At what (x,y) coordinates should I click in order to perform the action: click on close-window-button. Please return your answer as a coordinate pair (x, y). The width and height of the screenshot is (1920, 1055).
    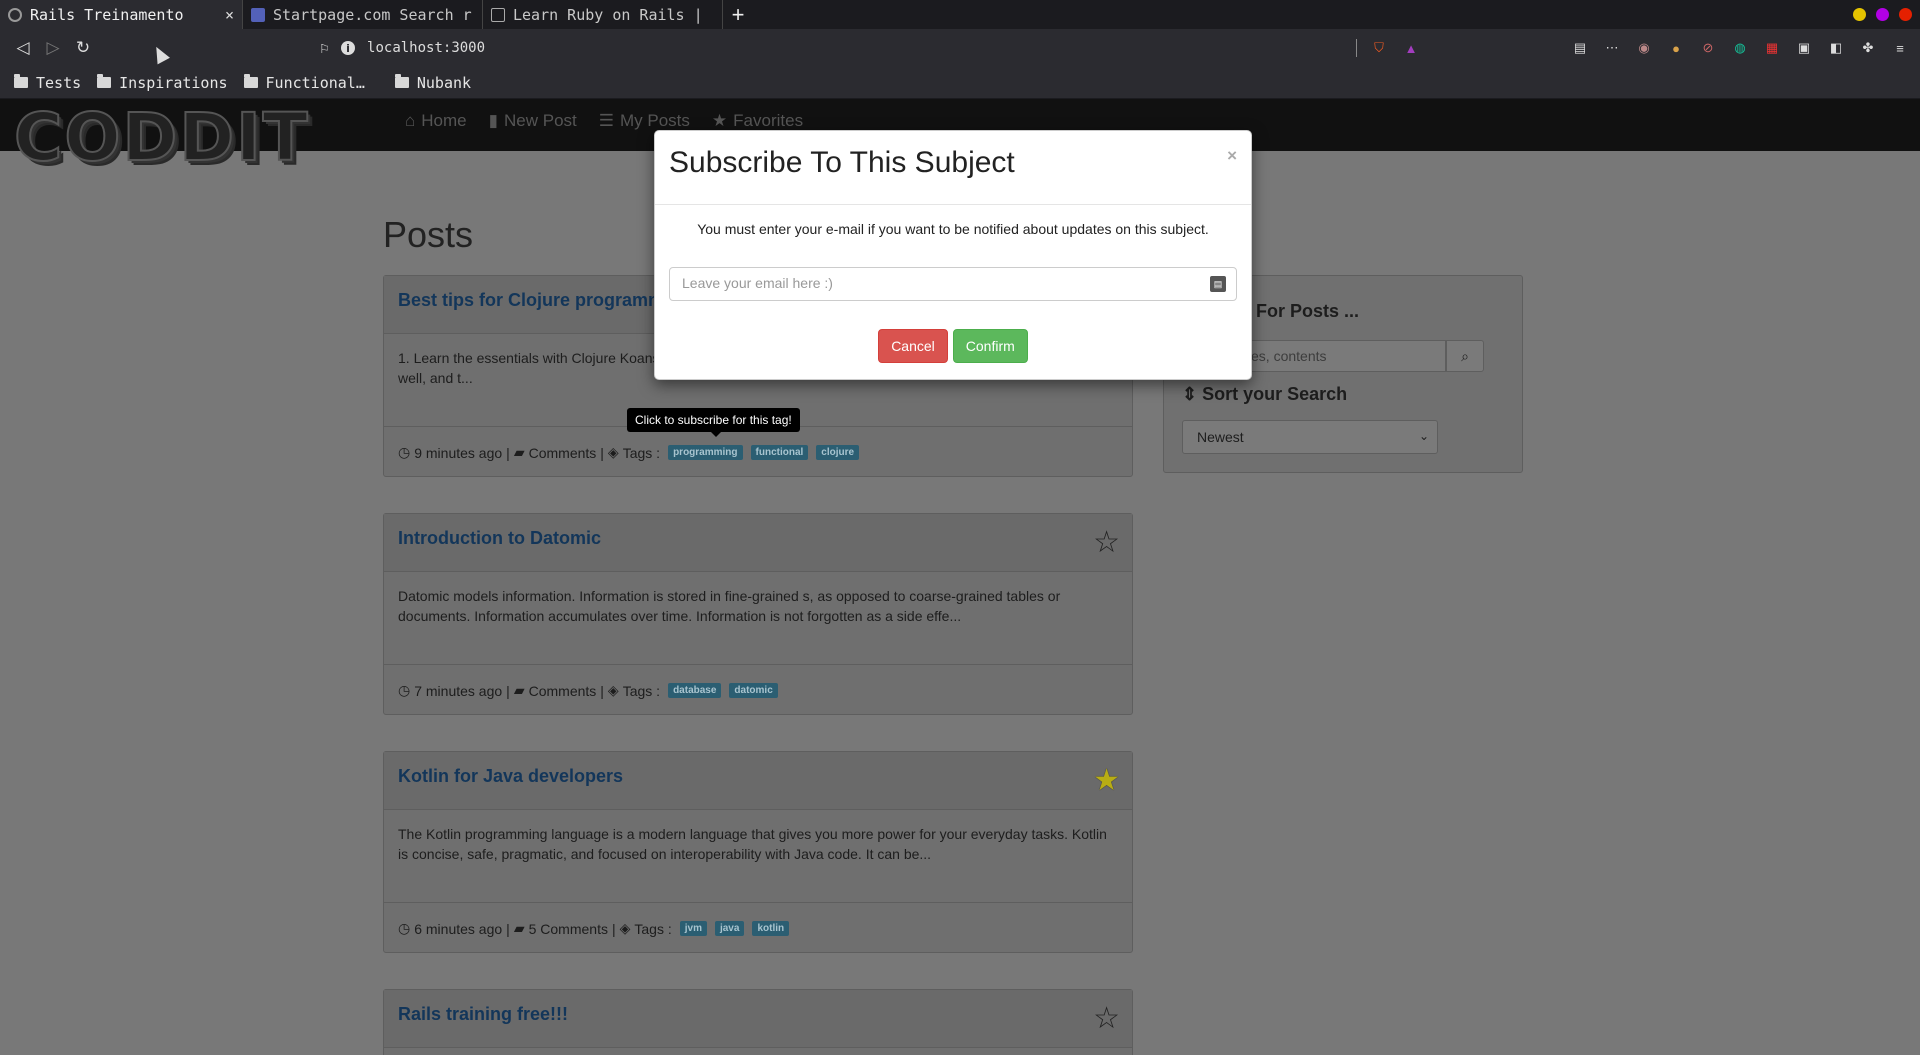
    Looking at the image, I should click on (1905, 14).